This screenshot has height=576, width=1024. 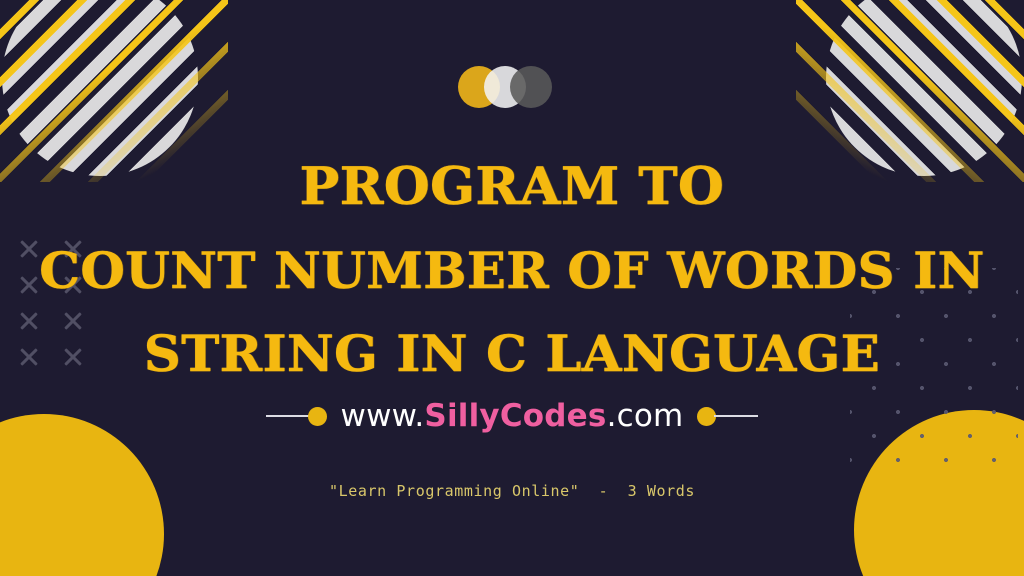 I want to click on page-title-line-3: String in C Language, so click(x=512, y=354).